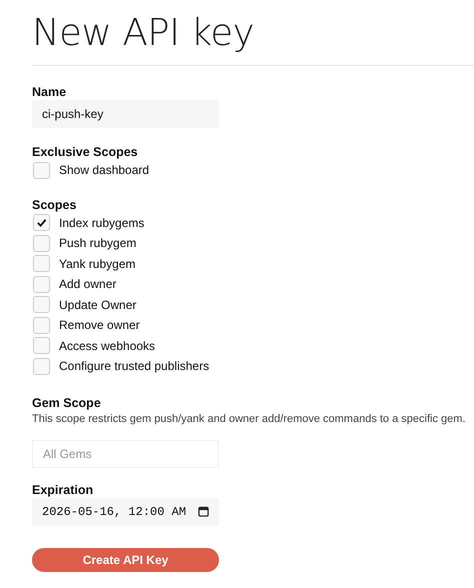 The image size is (474, 588). Describe the element at coordinates (97, 263) in the screenshot. I see `checkbox-label: Yank rubygem` at that location.